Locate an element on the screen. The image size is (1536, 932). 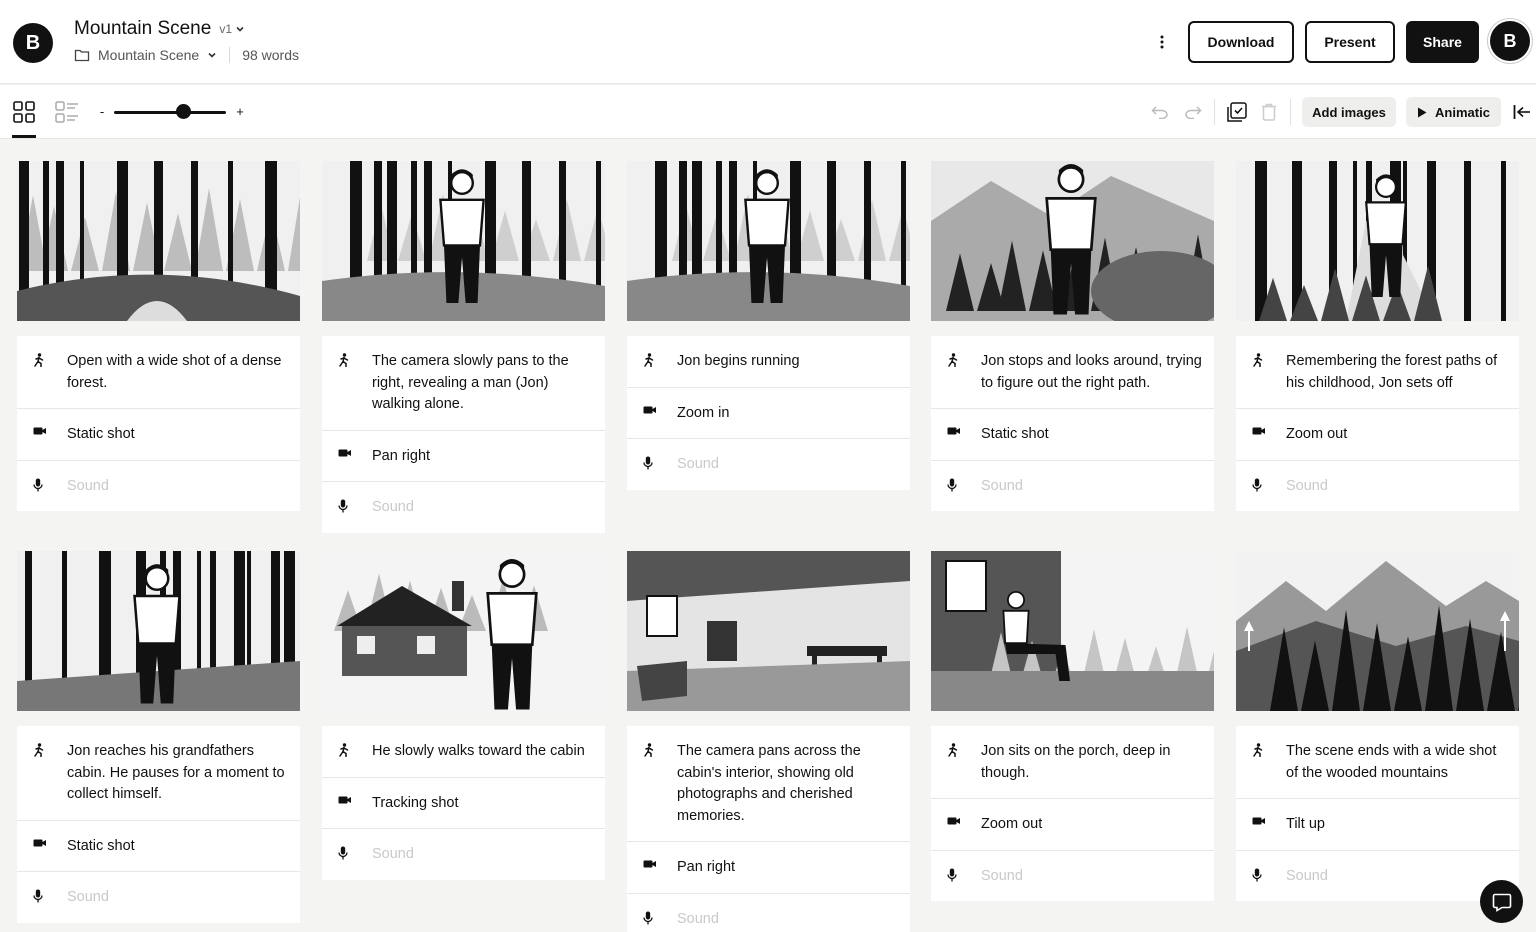
animatic-label: Animatic is located at coordinates (1462, 112).